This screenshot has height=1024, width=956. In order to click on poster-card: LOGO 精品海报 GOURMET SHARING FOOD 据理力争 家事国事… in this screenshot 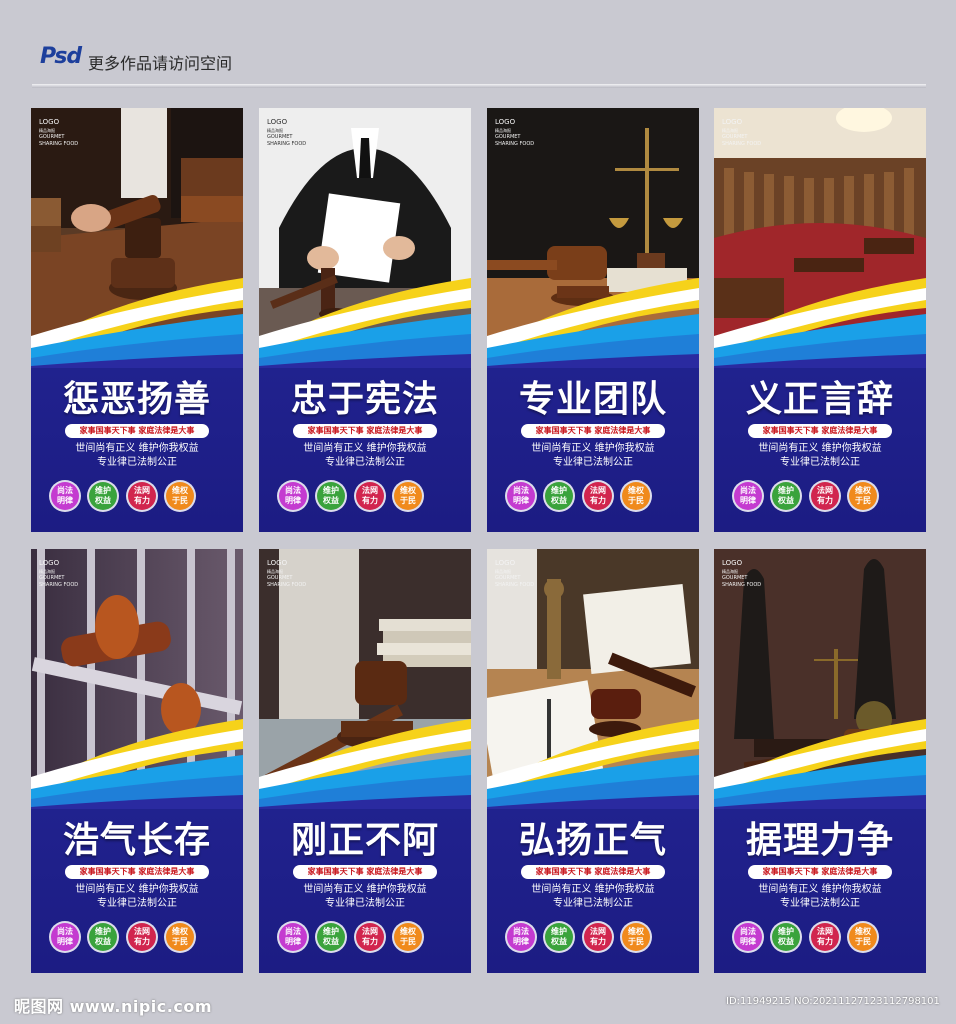, I will do `click(820, 761)`.